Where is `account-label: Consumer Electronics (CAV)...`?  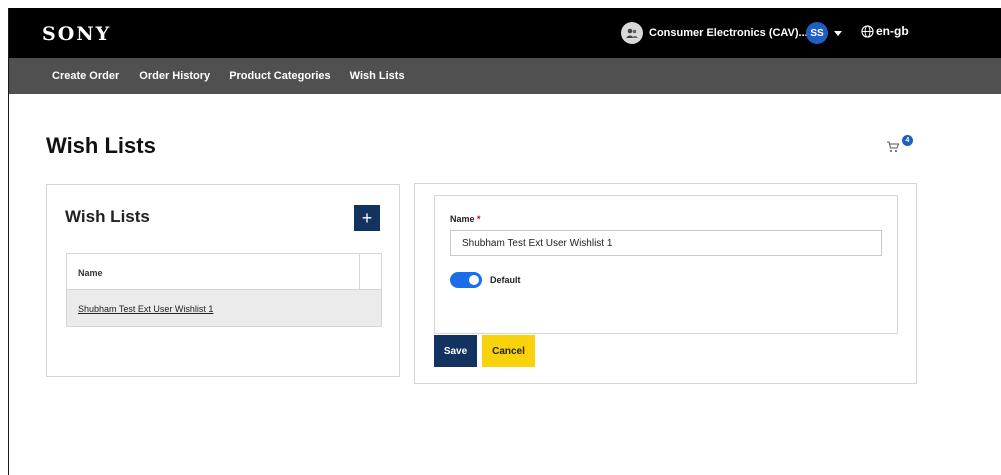
account-label: Consumer Electronics (CAV)... is located at coordinates (728, 33).